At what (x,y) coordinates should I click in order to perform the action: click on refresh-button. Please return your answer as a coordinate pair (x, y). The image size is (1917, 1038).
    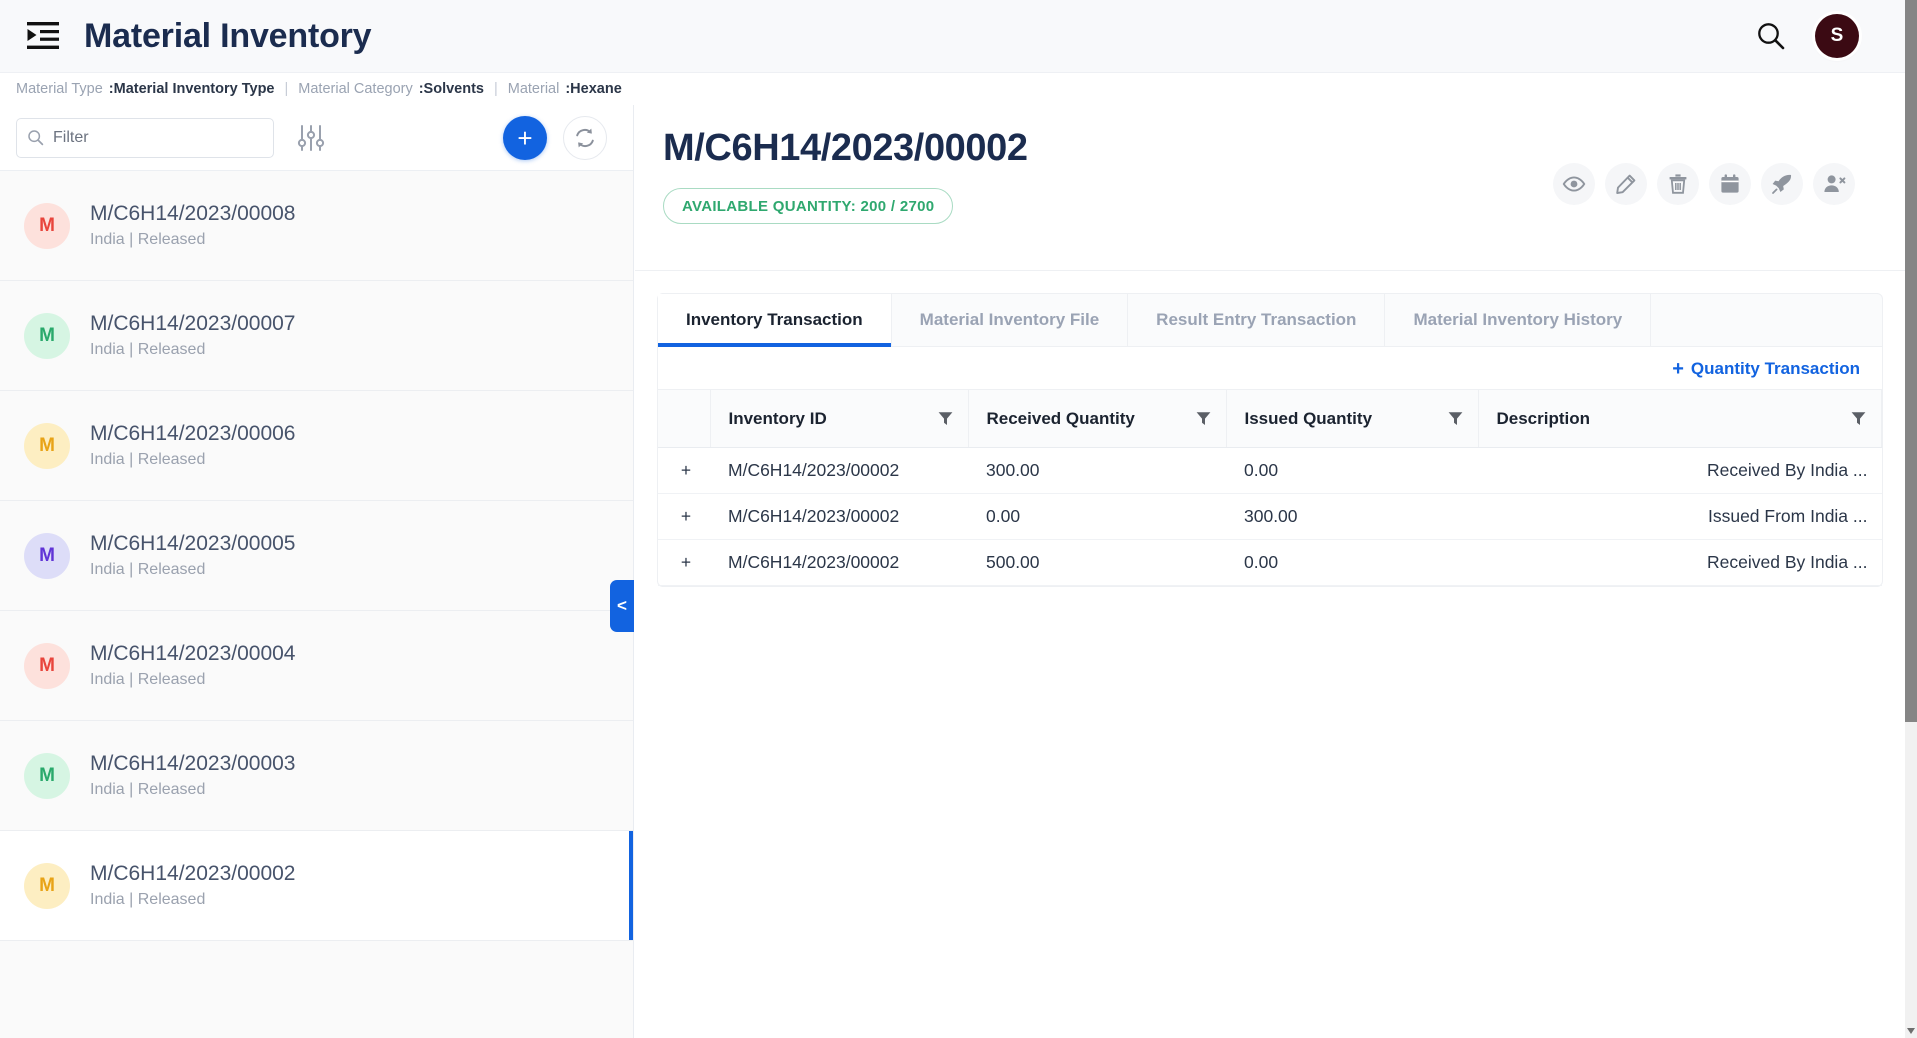
    Looking at the image, I should click on (585, 137).